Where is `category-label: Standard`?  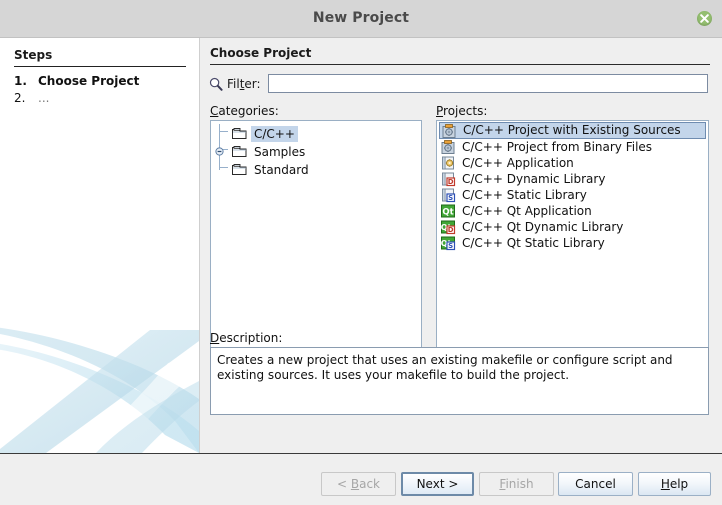 category-label: Standard is located at coordinates (281, 169).